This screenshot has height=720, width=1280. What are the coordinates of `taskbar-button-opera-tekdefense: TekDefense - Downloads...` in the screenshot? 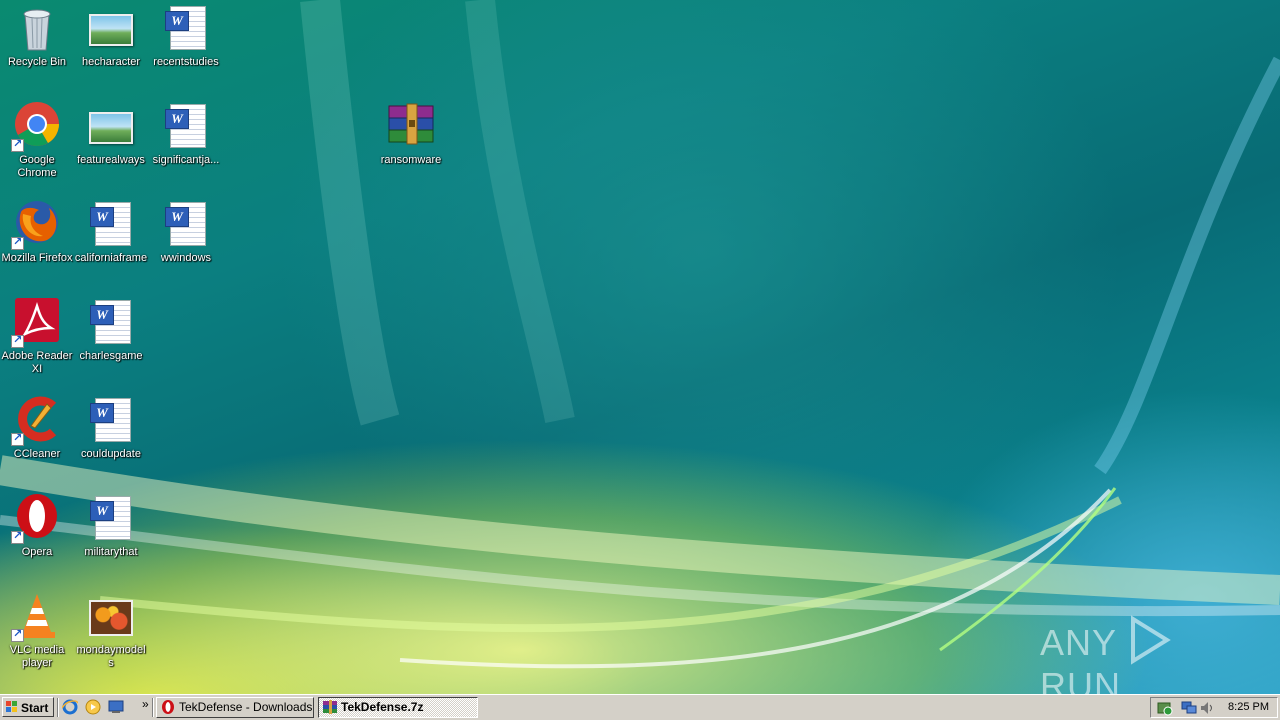 It's located at (235, 707).